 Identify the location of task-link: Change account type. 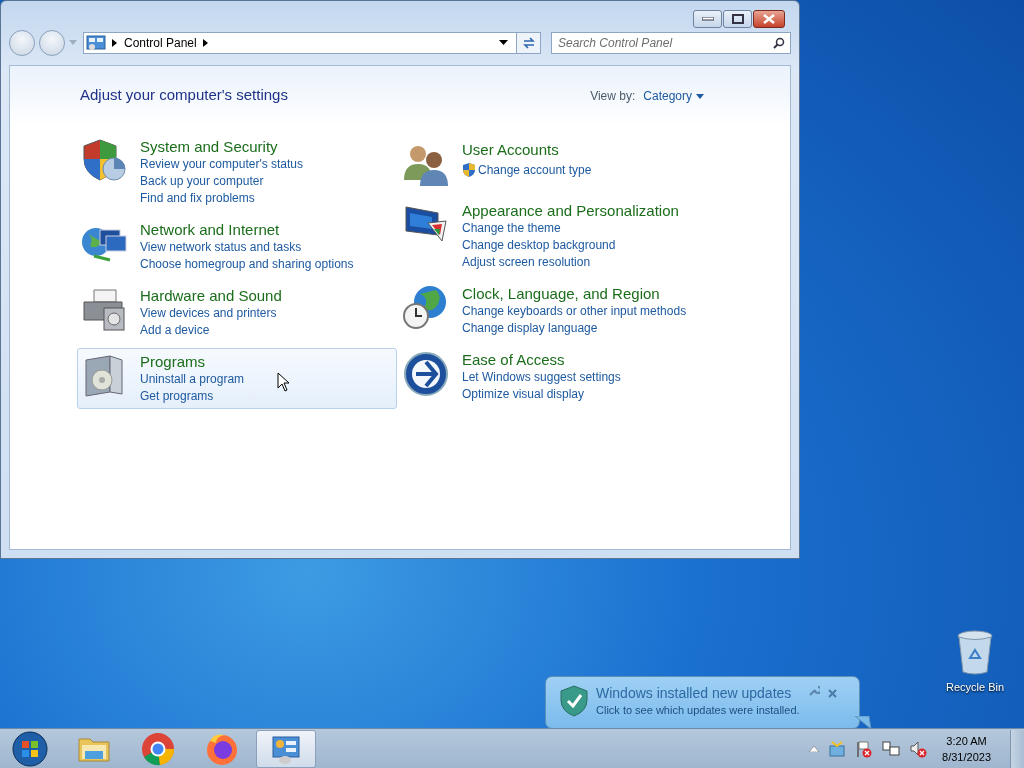
(535, 170).